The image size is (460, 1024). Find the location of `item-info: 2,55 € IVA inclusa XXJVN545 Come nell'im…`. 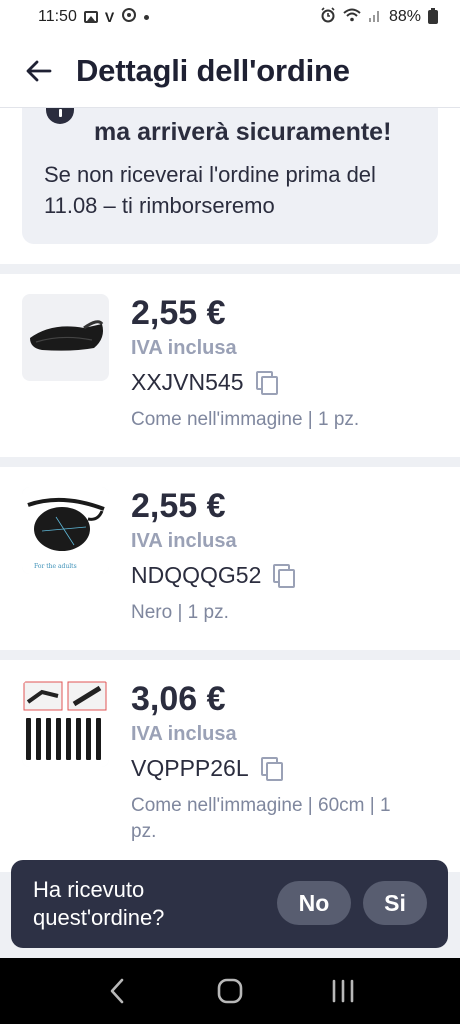

item-info: 2,55 € IVA inclusa XXJVN545 Come nell'im… is located at coordinates (245, 375).